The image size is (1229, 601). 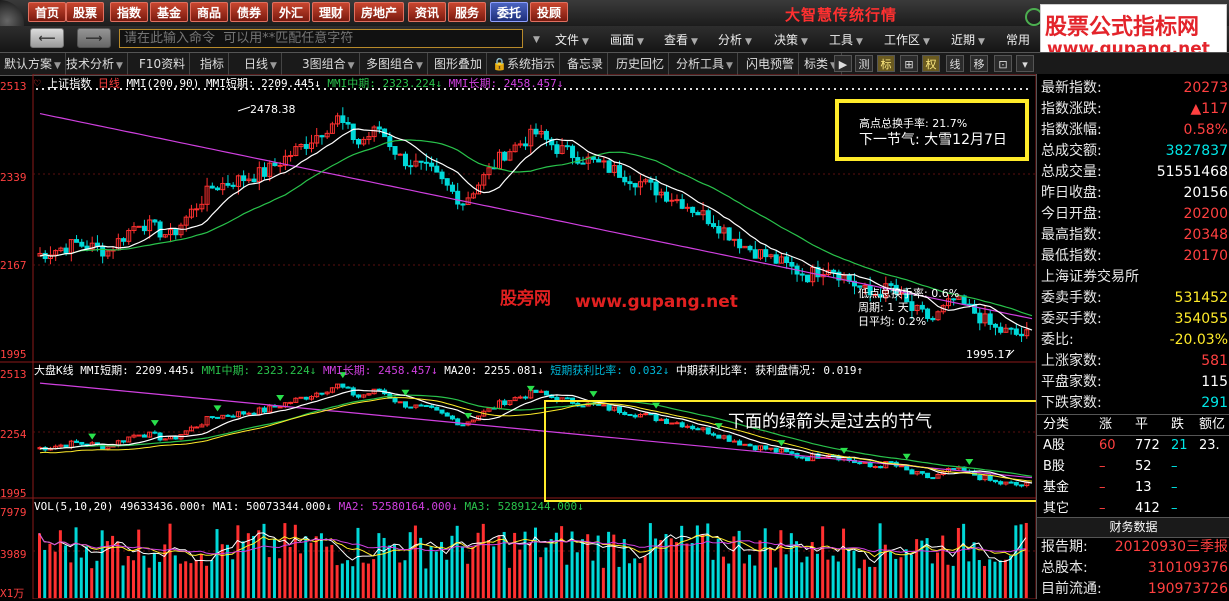 What do you see at coordinates (94, 38) in the screenshot?
I see `forward-button: ⟶` at bounding box center [94, 38].